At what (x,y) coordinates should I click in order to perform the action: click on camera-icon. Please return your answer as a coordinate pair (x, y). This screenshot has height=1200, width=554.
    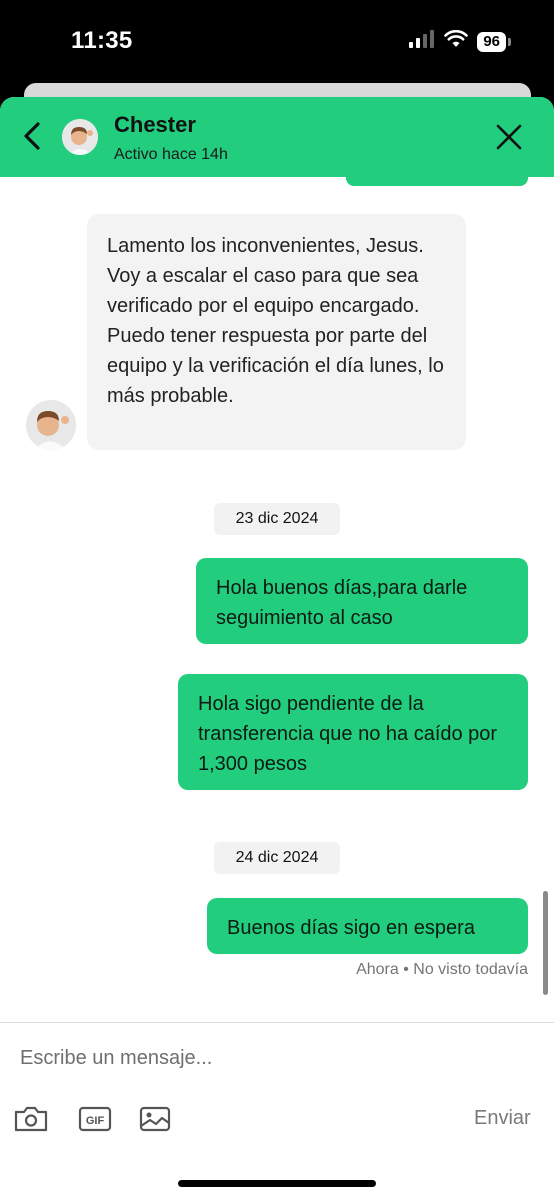
    Looking at the image, I should click on (31, 1119).